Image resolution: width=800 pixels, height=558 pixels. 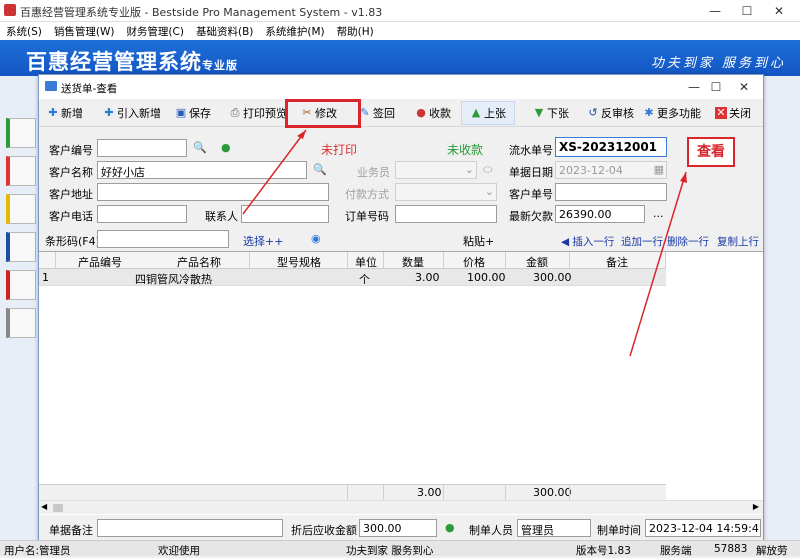 What do you see at coordinates (377, 113) in the screenshot?
I see `sign-back-button: ✎ 签回` at bounding box center [377, 113].